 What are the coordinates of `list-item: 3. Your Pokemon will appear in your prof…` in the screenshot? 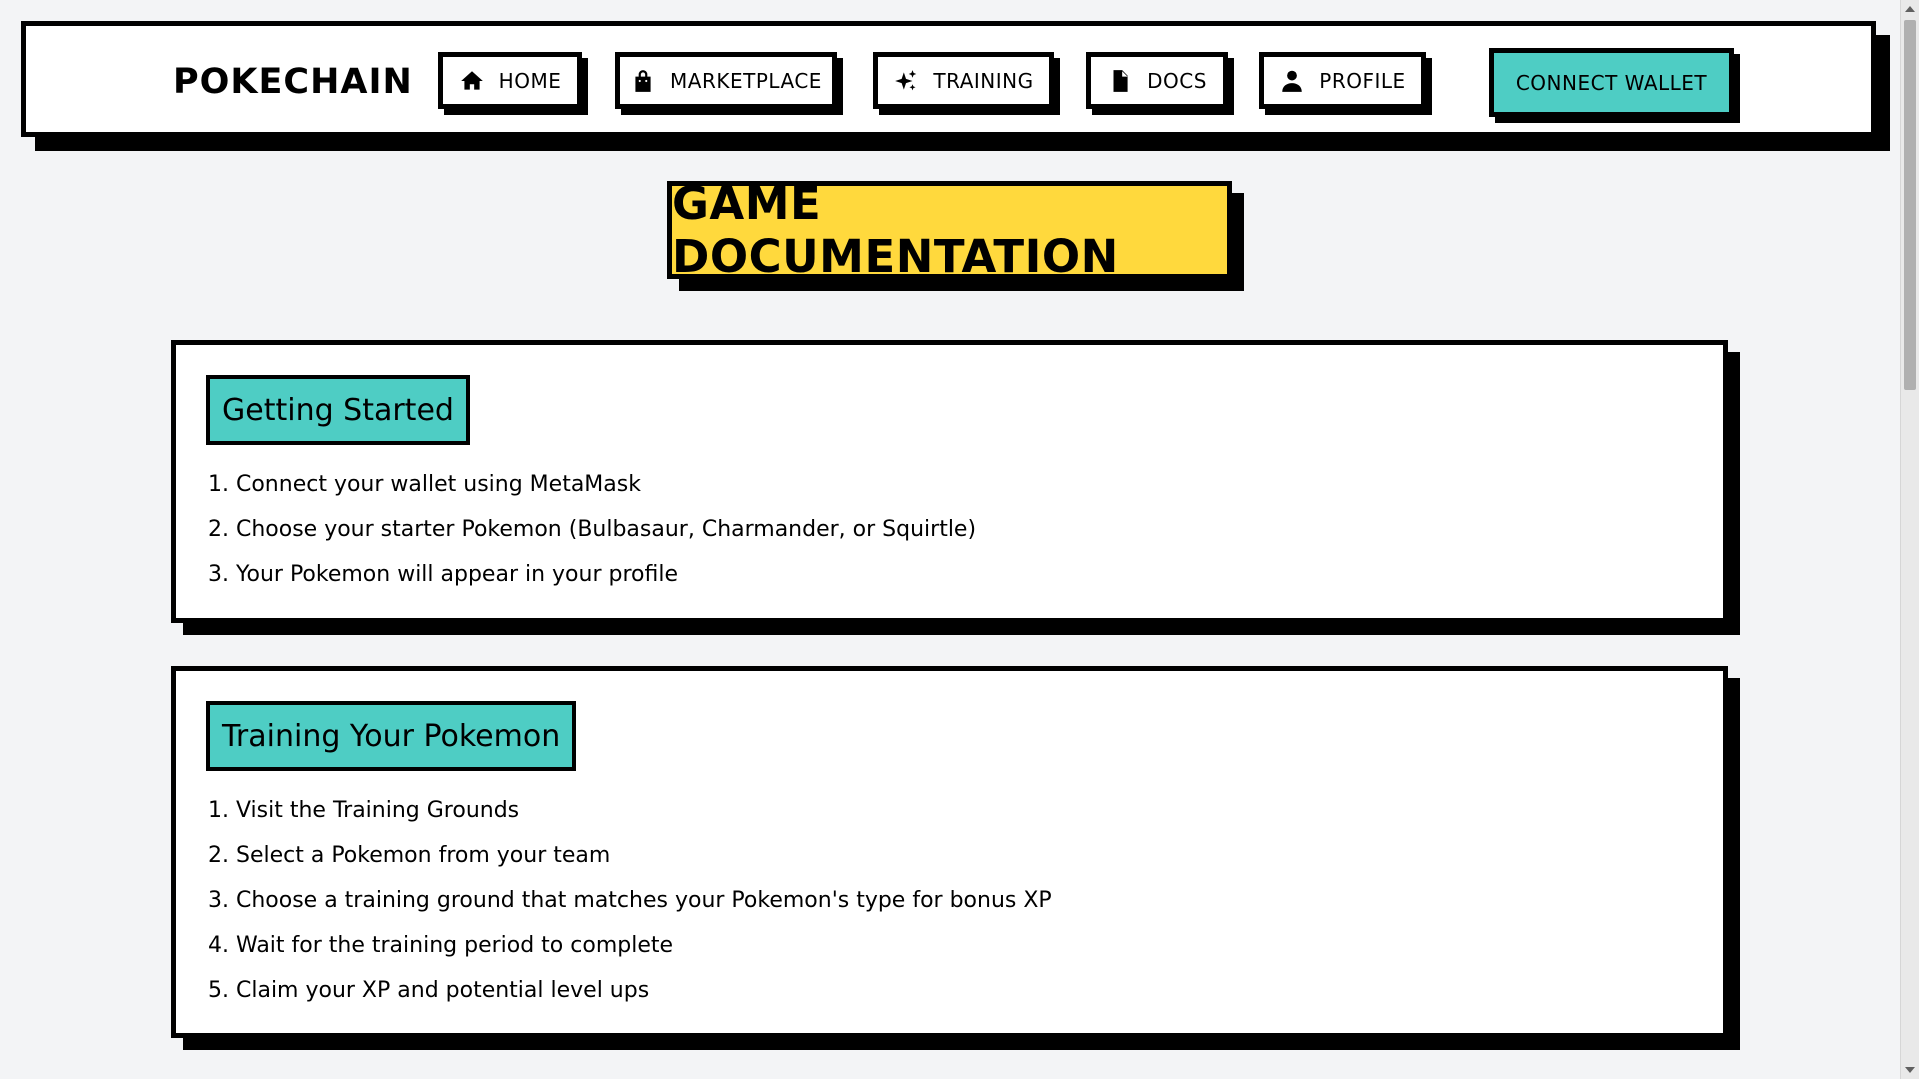 It's located at (443, 574).